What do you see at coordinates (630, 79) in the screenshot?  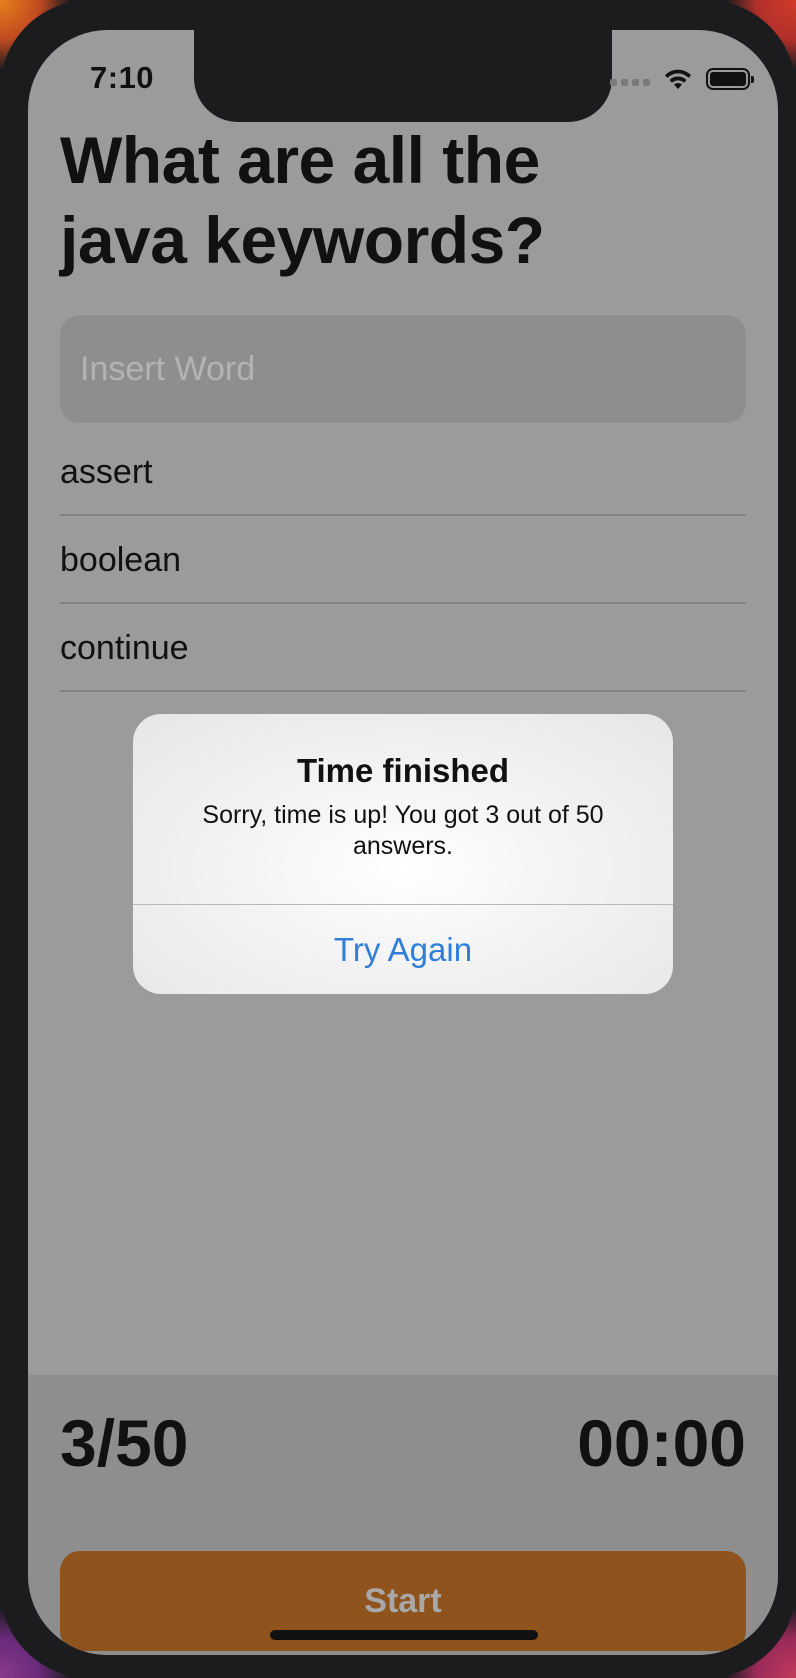 I see `cellular-signal-icon` at bounding box center [630, 79].